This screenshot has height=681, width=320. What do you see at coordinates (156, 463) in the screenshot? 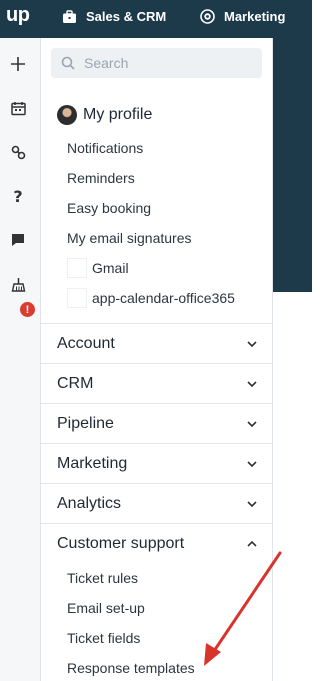
I see `section-marketing: Marketing` at bounding box center [156, 463].